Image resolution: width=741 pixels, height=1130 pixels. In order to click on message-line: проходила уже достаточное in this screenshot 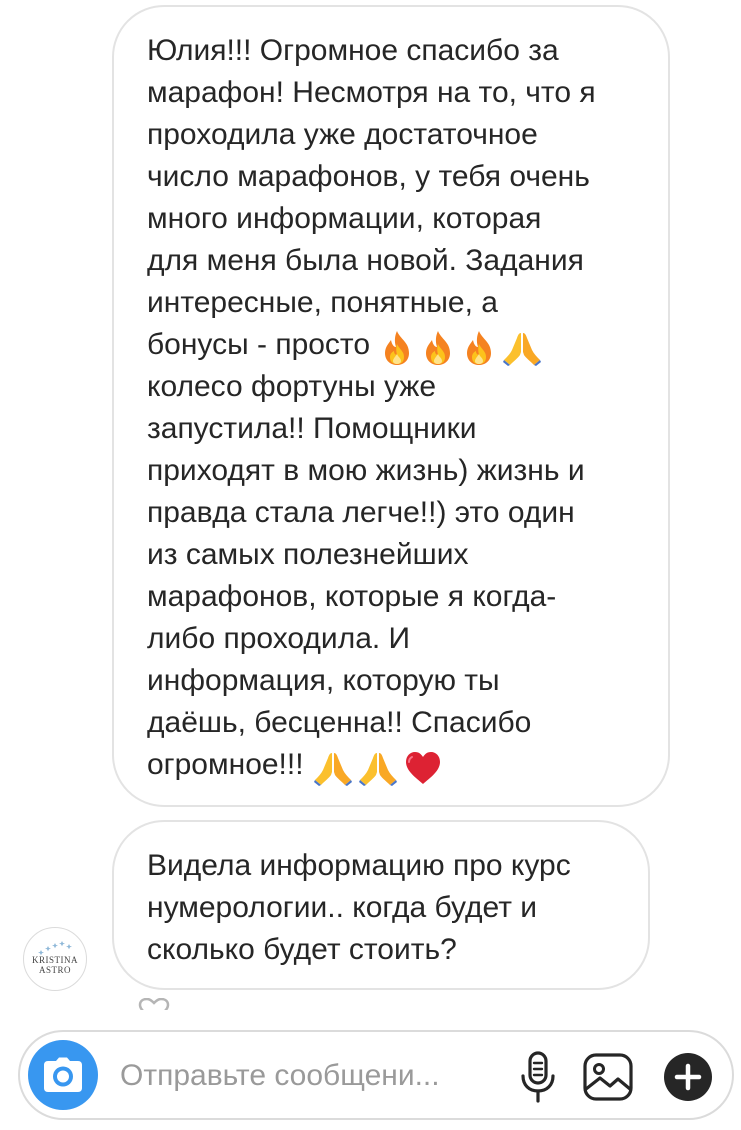, I will do `click(342, 134)`.